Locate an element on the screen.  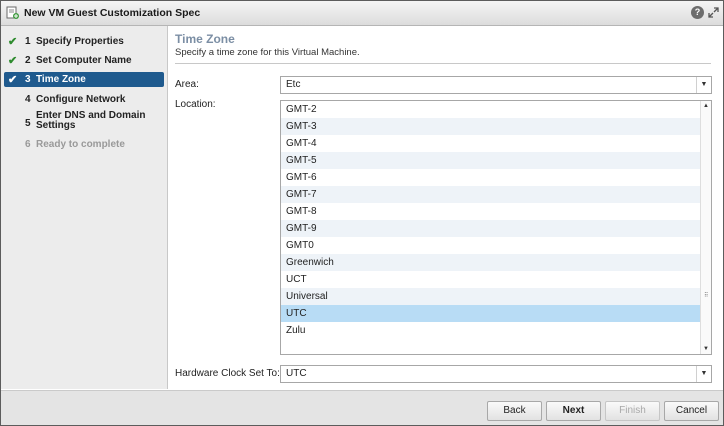
location-scrollbar: ▲ ⠿ ▼ is located at coordinates (705, 227).